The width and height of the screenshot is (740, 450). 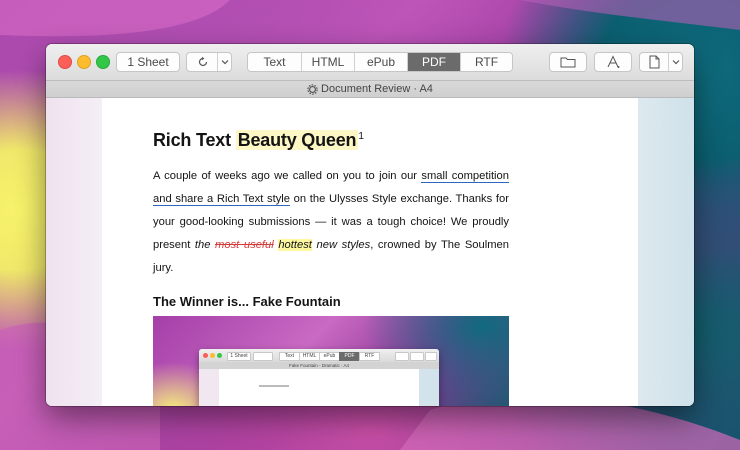 I want to click on embedded-tab-epub: ePub, so click(x=329, y=356).